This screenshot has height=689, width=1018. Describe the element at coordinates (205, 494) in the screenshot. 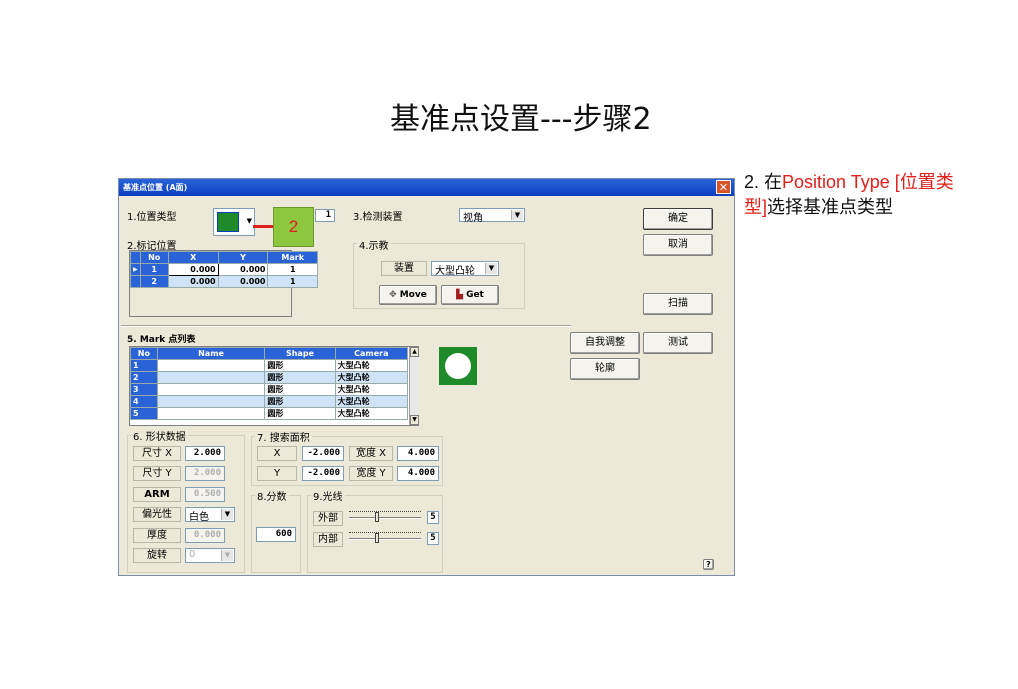

I see `arm-field: 0.500` at that location.